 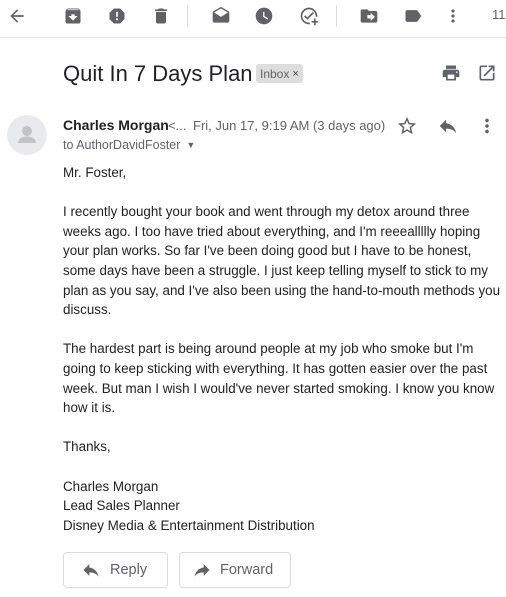 What do you see at coordinates (413, 16) in the screenshot?
I see `labels-icon` at bounding box center [413, 16].